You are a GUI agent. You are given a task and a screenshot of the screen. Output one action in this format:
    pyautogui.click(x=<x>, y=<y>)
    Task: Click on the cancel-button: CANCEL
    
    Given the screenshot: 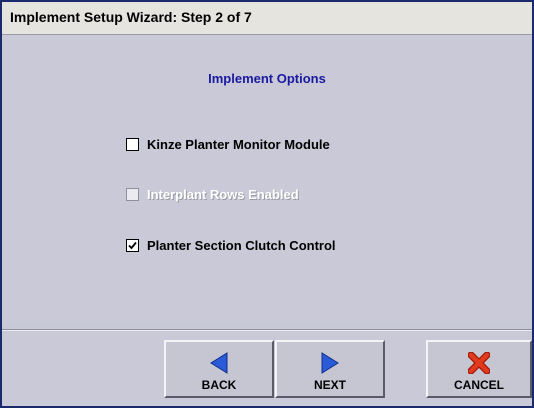 What is the action you would take?
    pyautogui.click(x=479, y=369)
    